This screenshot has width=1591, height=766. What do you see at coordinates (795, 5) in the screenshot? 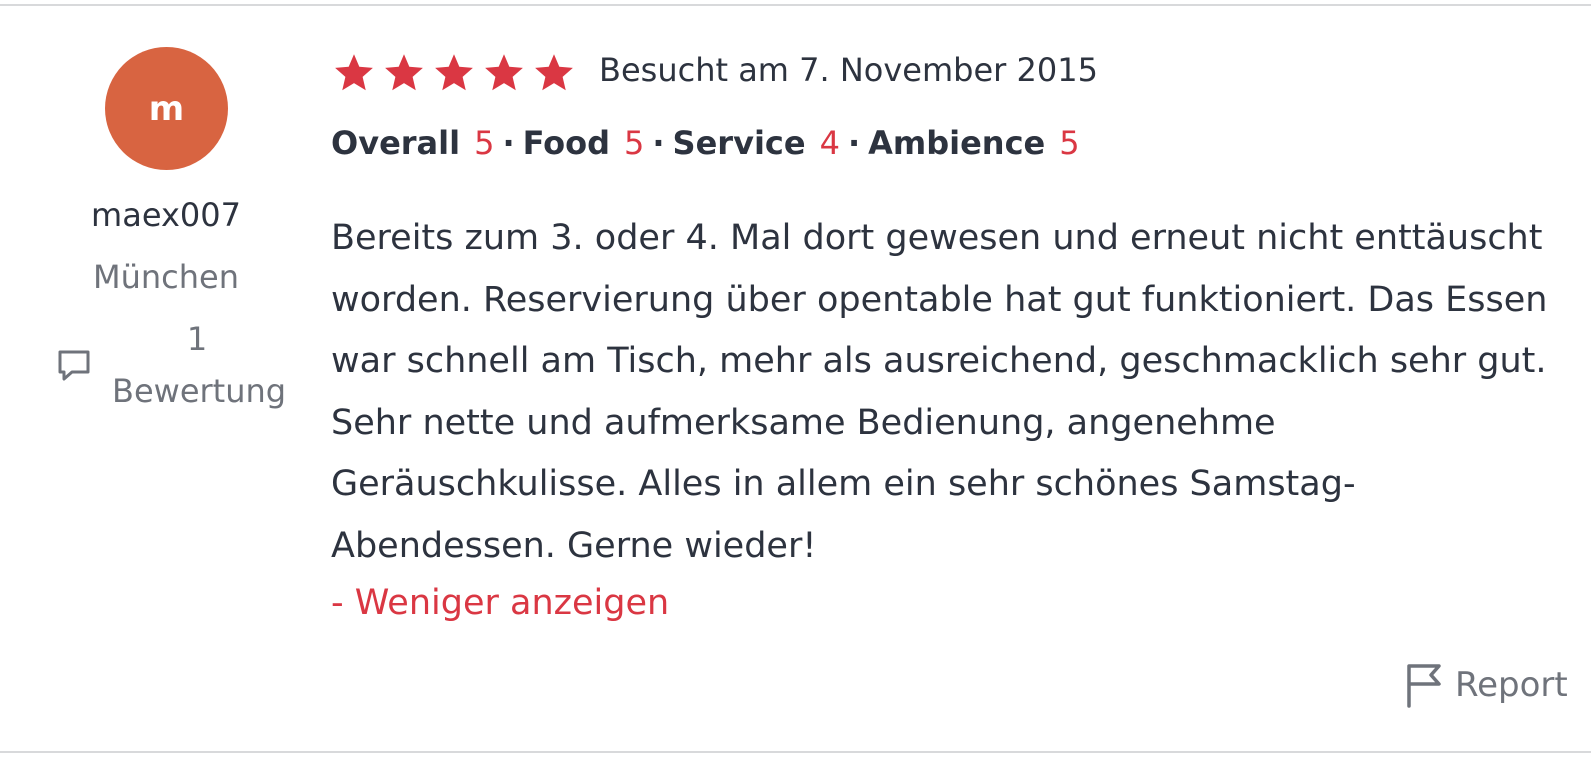
I see `top-divider` at bounding box center [795, 5].